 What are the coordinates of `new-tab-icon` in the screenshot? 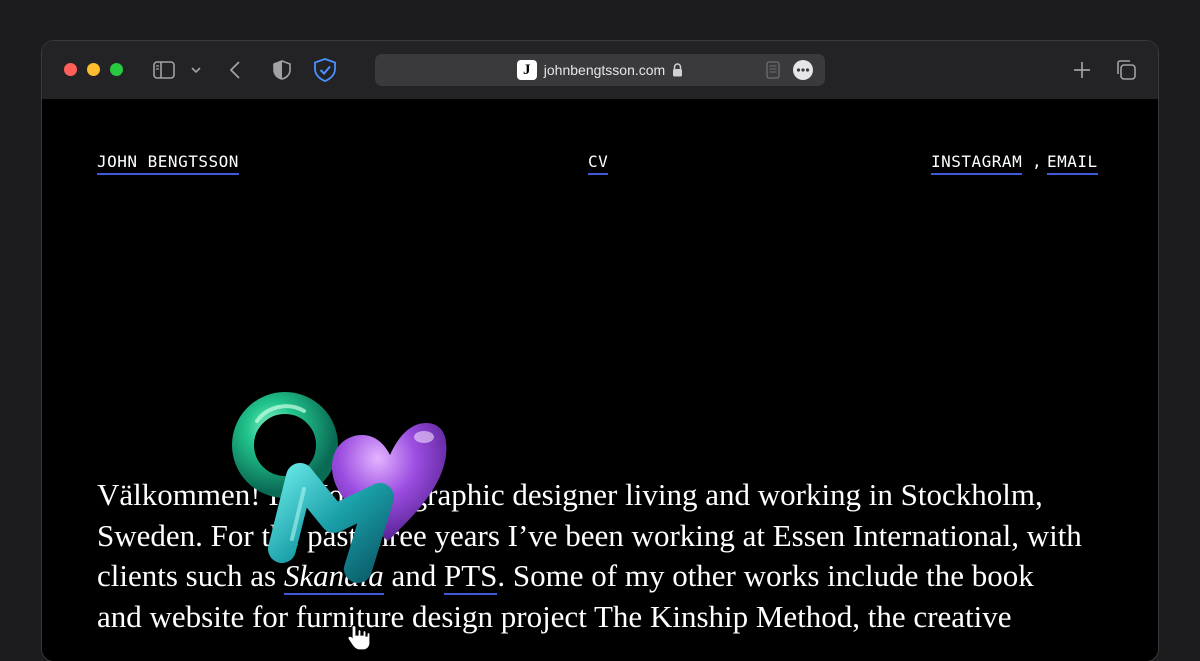 It's located at (1082, 70).